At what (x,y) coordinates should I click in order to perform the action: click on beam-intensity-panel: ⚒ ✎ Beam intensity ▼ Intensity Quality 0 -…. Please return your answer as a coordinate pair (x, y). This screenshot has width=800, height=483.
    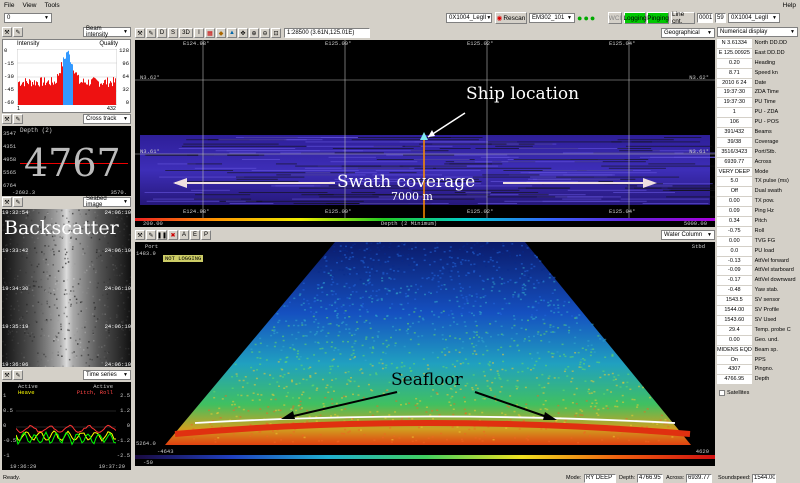
    Looking at the image, I should click on (66, 69).